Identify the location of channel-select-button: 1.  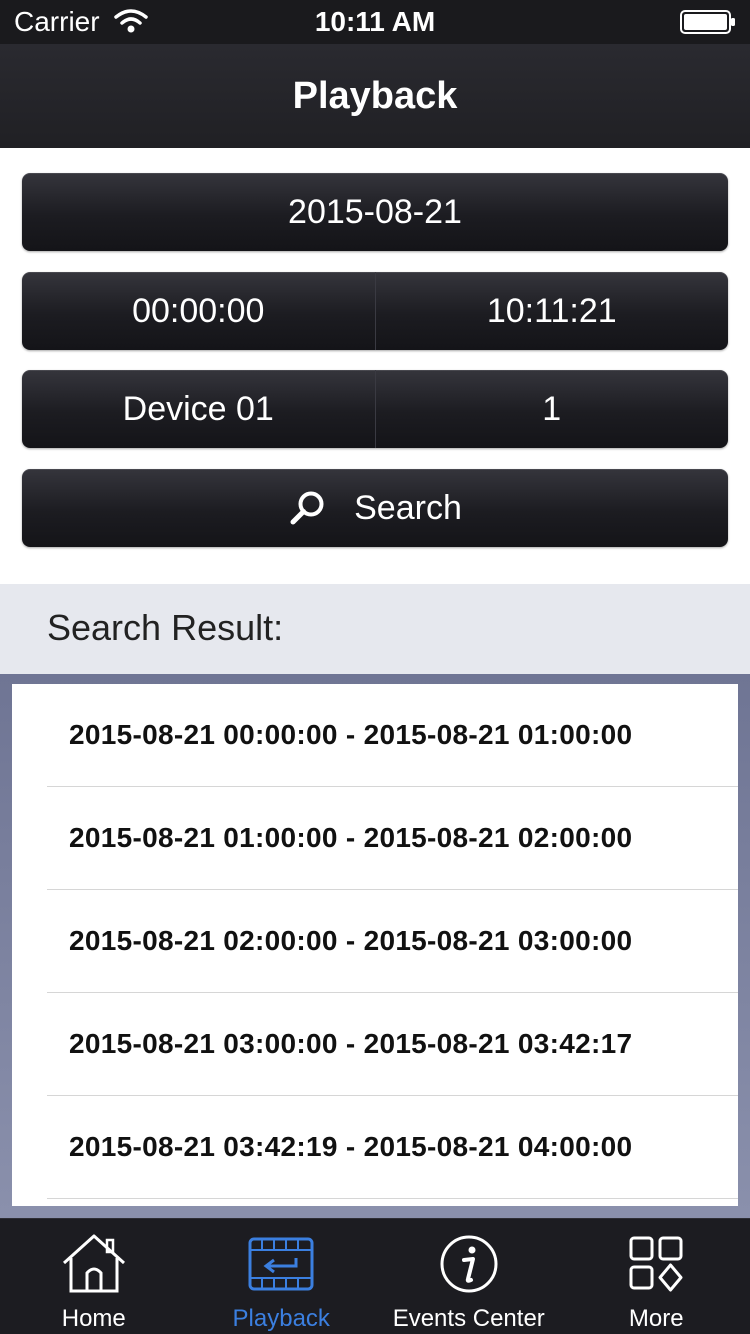
(552, 409).